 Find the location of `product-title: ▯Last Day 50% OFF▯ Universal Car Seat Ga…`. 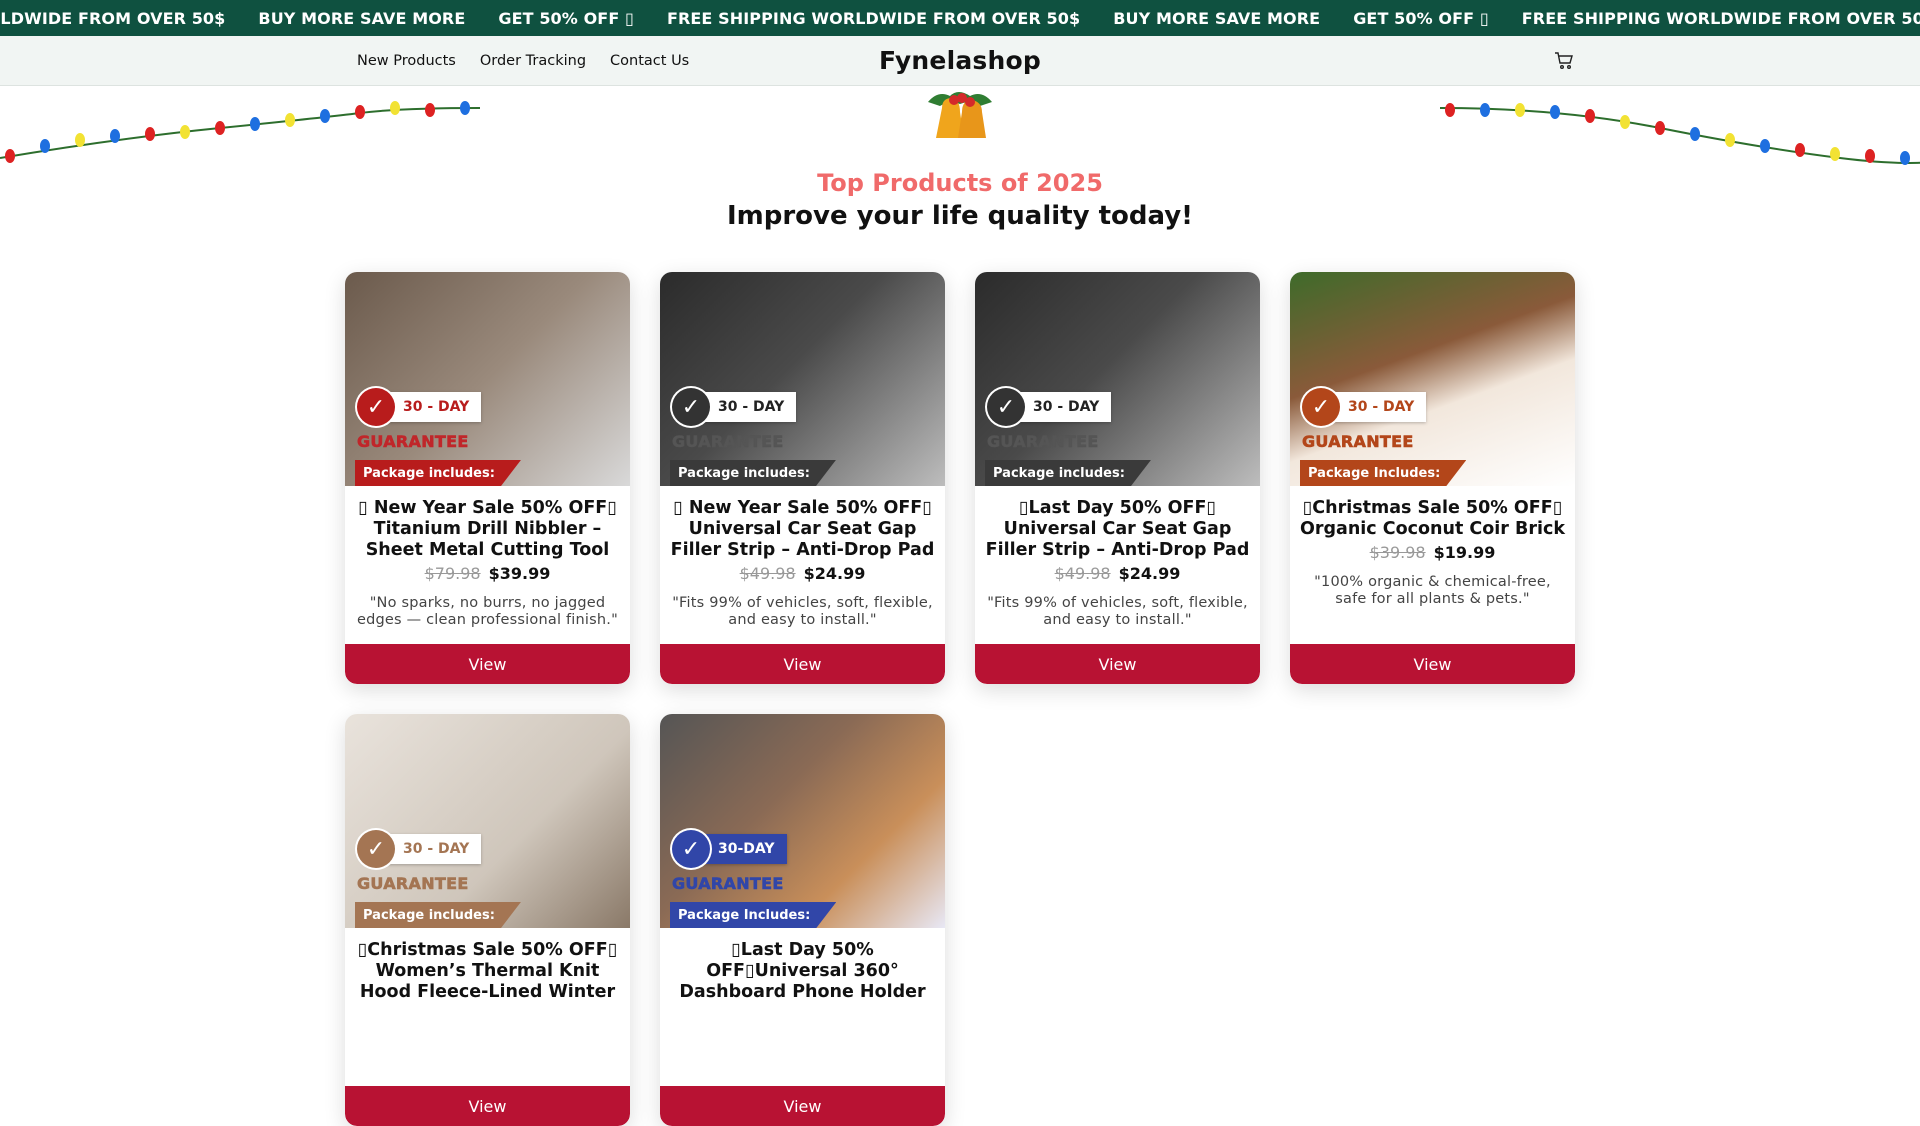

product-title: ▯Last Day 50% OFF▯ Universal Car Seat Ga… is located at coordinates (1117, 524).